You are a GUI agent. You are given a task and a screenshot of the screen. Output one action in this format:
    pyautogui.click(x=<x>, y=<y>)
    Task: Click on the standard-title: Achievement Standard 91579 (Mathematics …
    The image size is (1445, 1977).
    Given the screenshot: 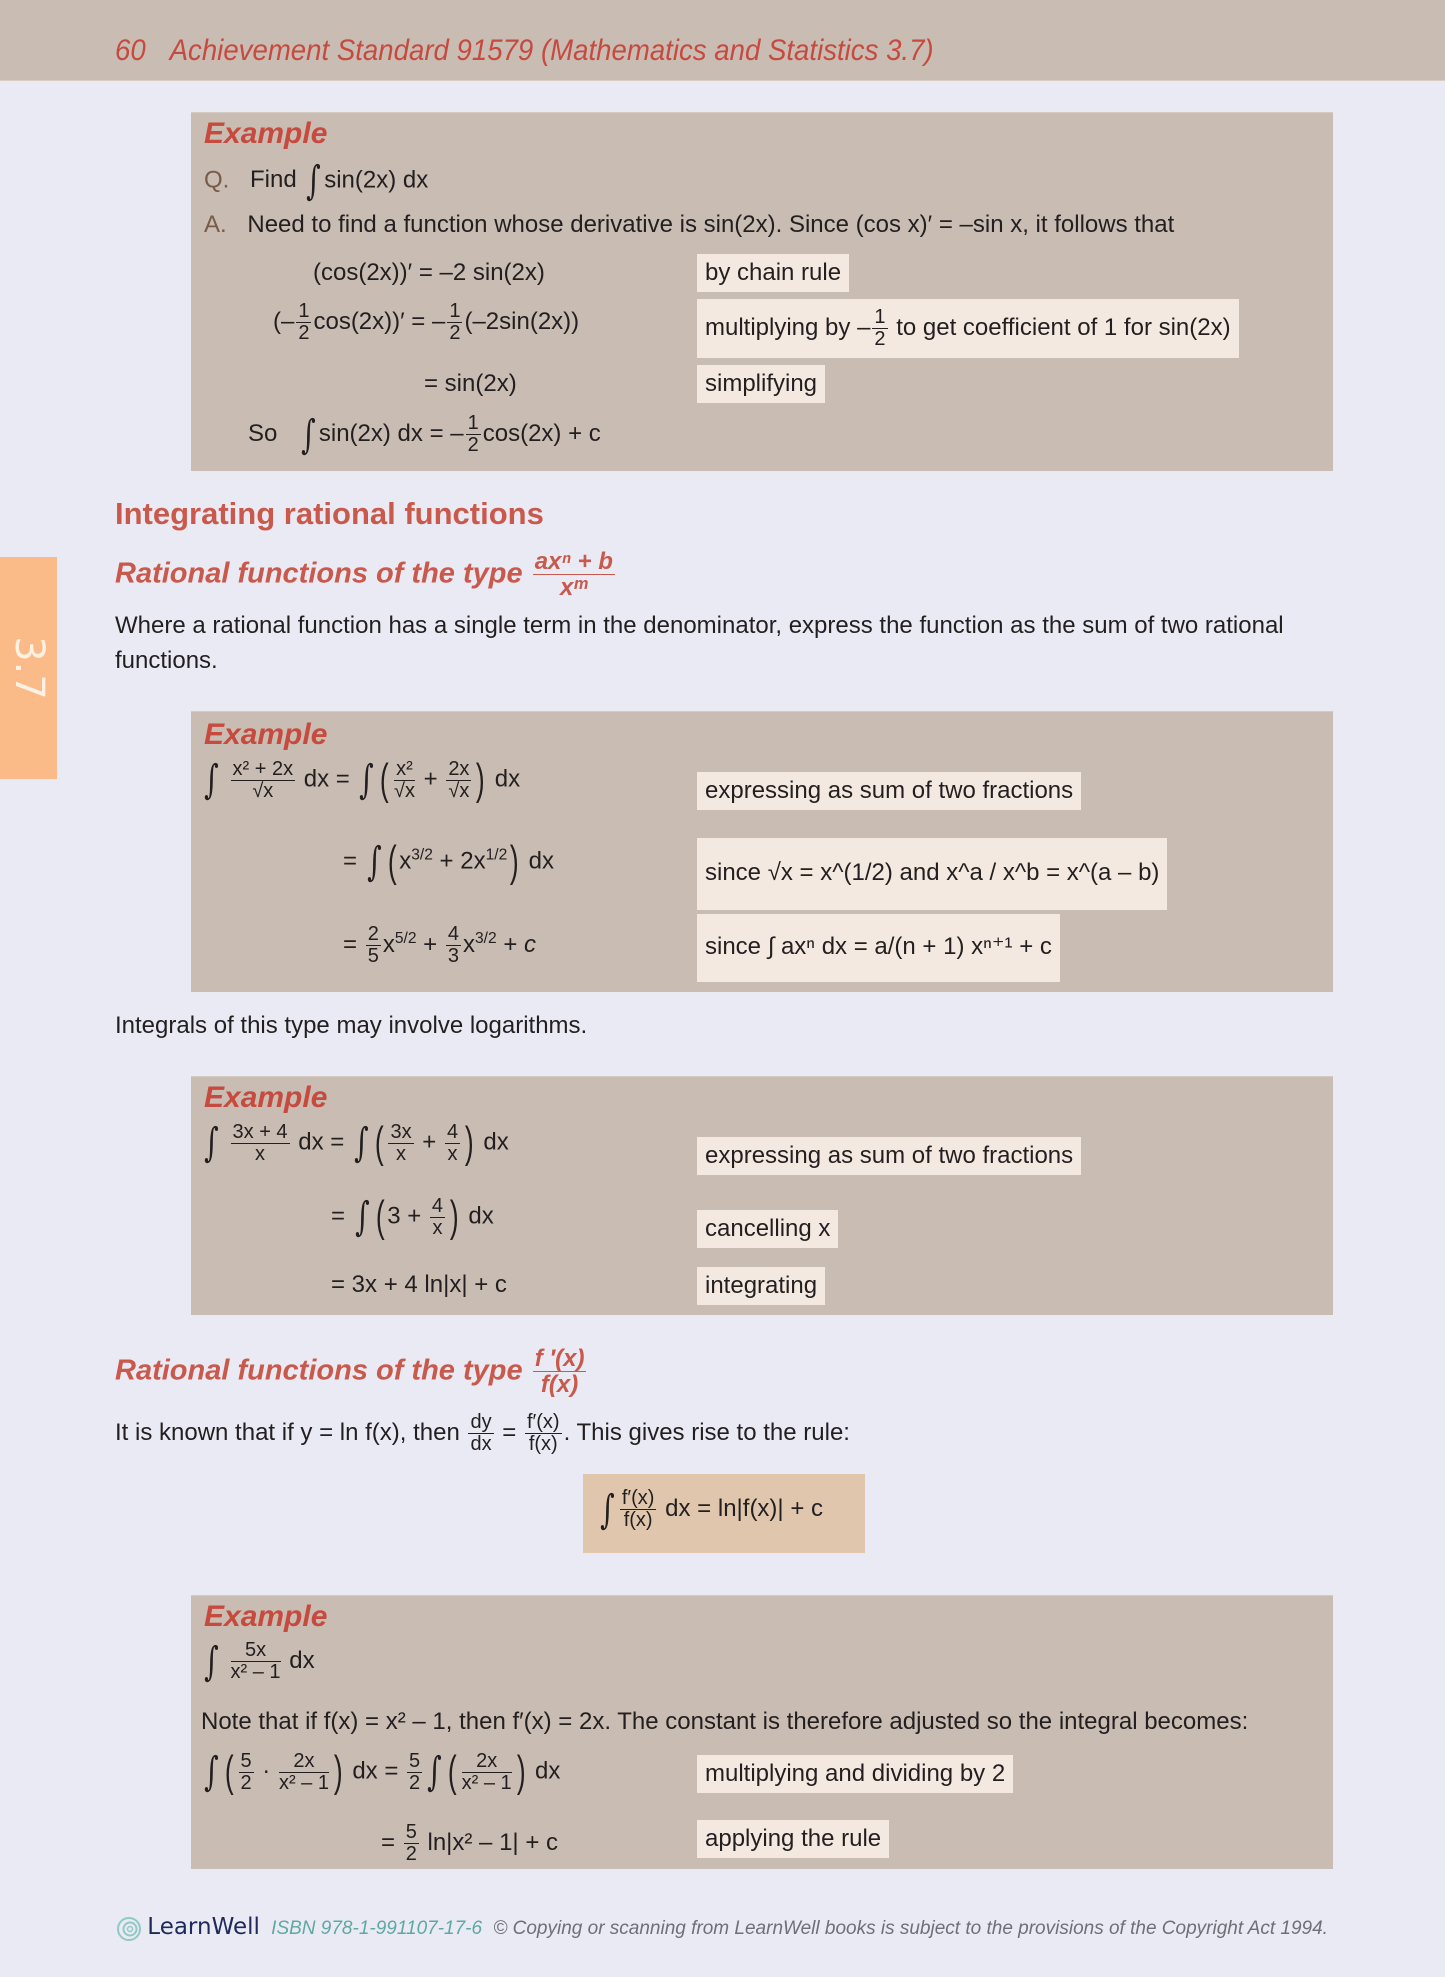 What is the action you would take?
    pyautogui.click(x=551, y=50)
    